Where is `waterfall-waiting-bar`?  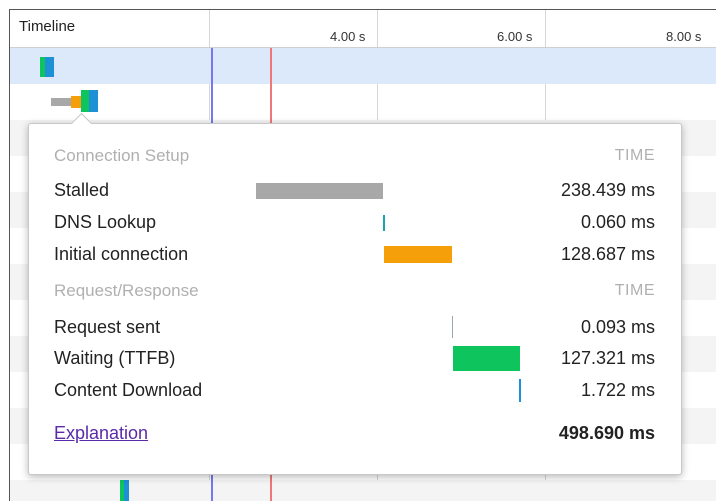
waterfall-waiting-bar is located at coordinates (85, 101).